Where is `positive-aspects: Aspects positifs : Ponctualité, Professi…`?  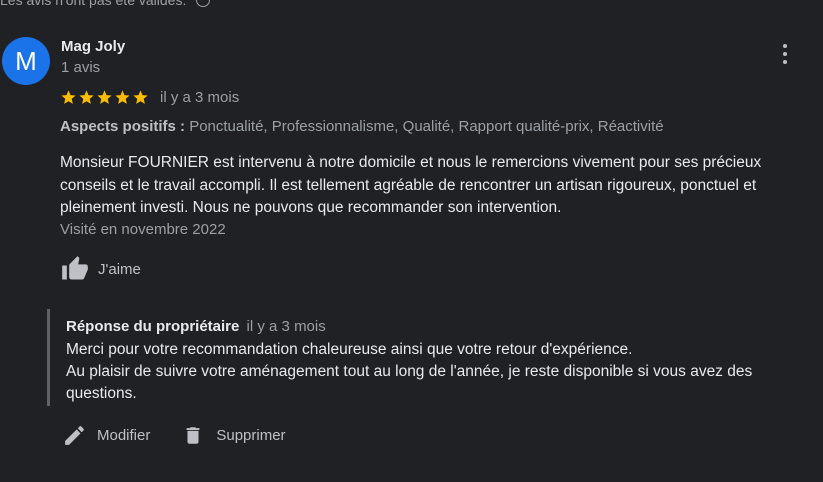
positive-aspects: Aspects positifs : Ponctualité, Professi… is located at coordinates (362, 126).